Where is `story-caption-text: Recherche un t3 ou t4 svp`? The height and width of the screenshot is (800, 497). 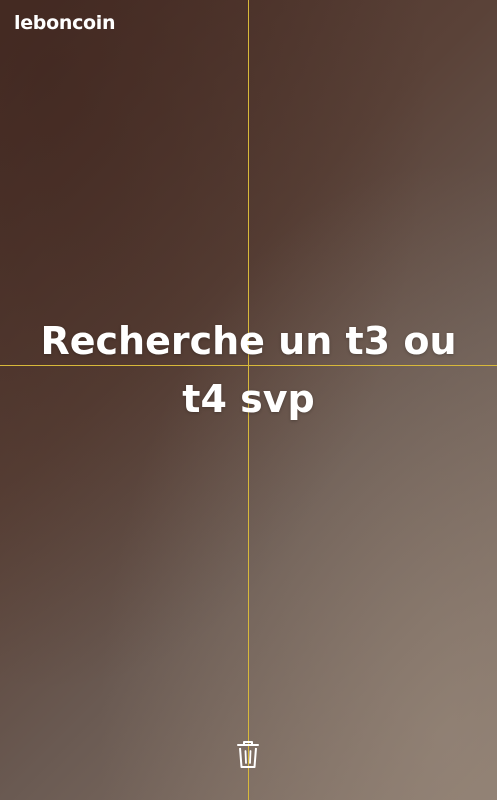
story-caption-text: Recherche un t3 ou t4 svp is located at coordinates (248, 370).